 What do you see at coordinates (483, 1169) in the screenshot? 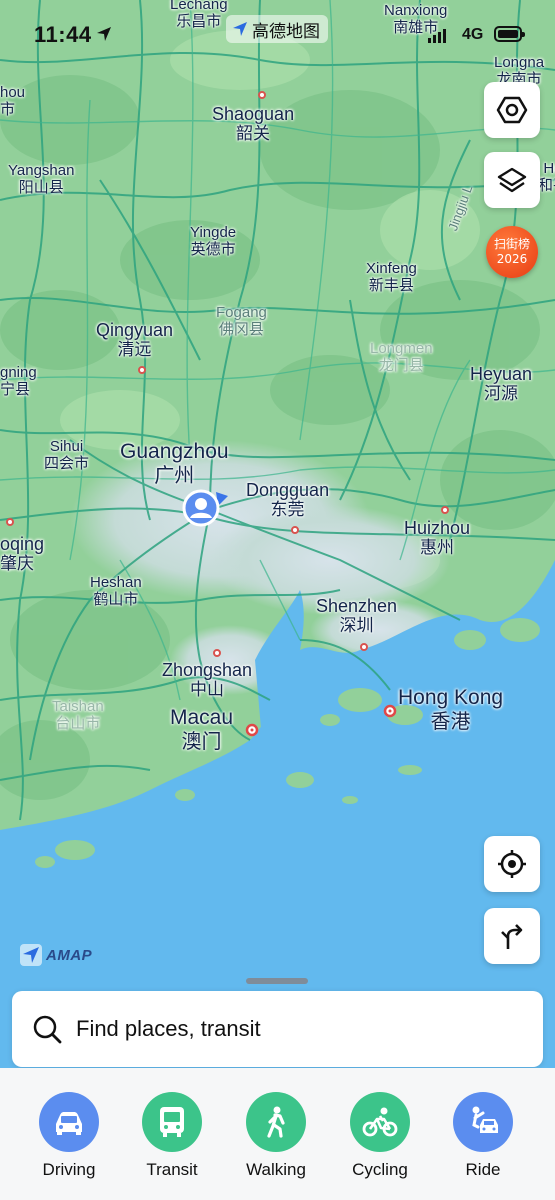
I see `mode-ride-label: Ride` at bounding box center [483, 1169].